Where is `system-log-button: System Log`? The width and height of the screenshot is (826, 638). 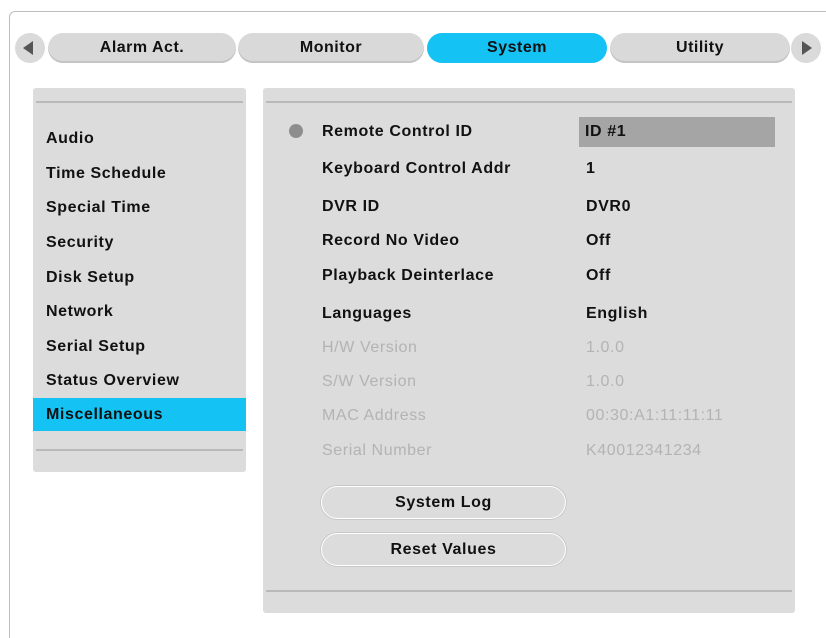
system-log-button: System Log is located at coordinates (443, 502).